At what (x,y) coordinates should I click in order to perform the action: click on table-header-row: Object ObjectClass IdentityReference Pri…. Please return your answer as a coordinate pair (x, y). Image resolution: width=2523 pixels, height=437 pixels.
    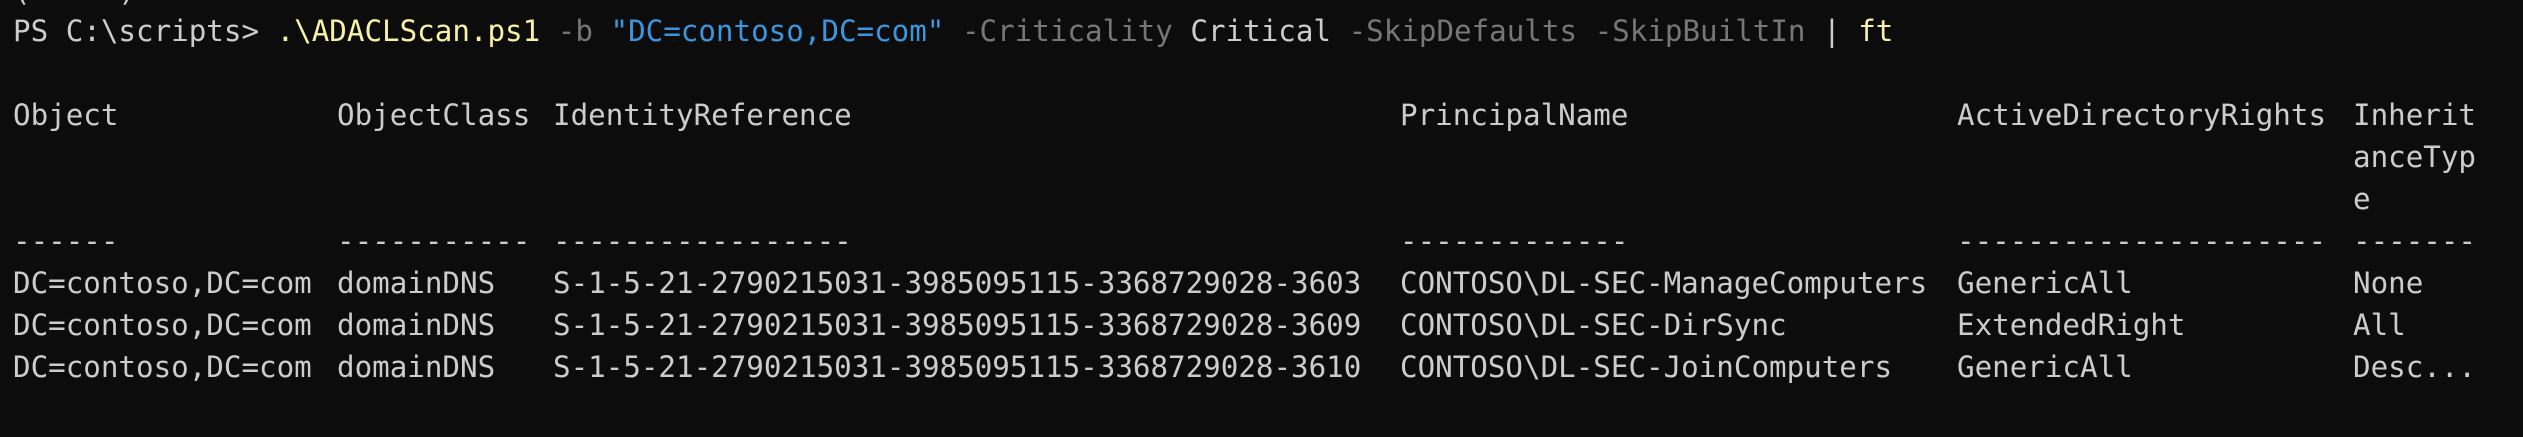
    Looking at the image, I should click on (1244, 115).